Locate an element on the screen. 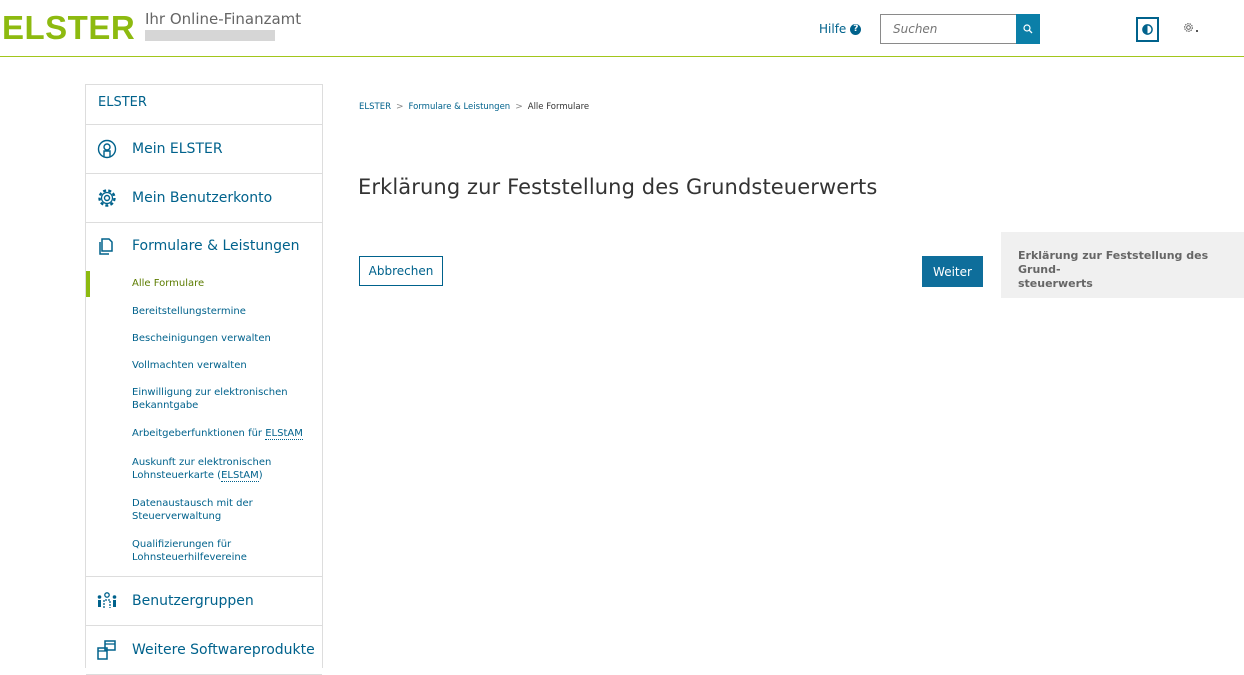 Image resolution: width=1244 pixels, height=675 pixels. user-circle-icon is located at coordinates (107, 149).